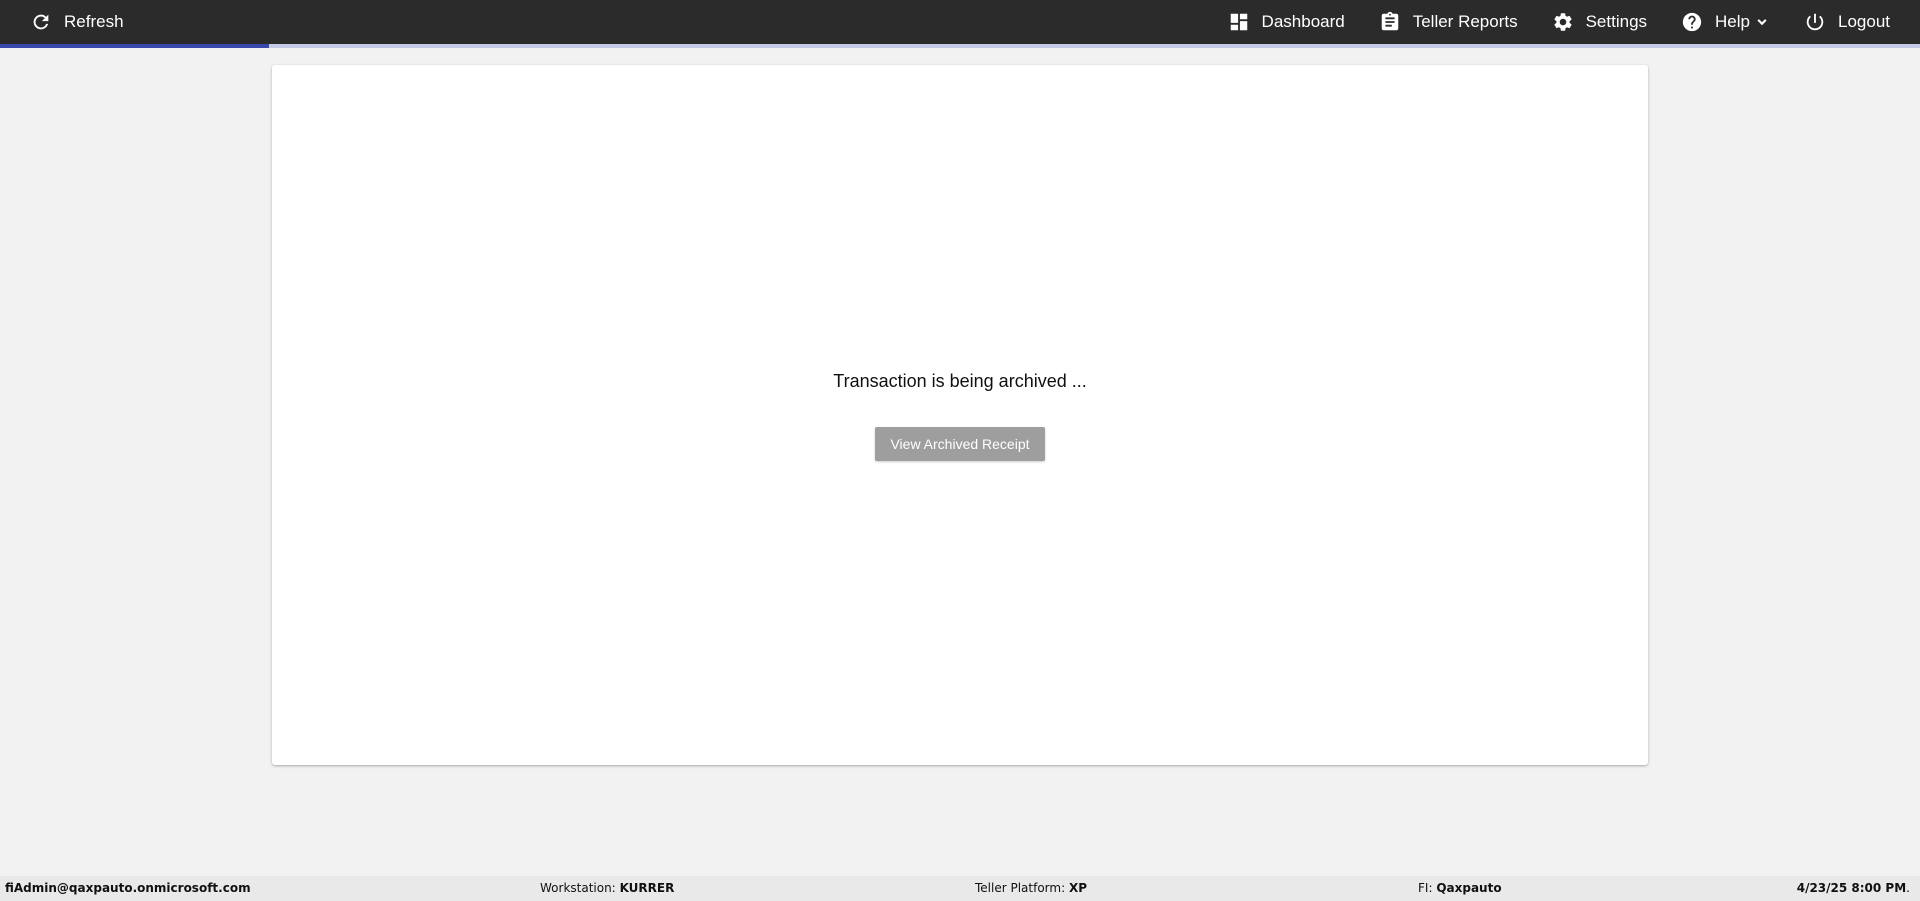 The width and height of the screenshot is (1920, 901). Describe the element at coordinates (128, 888) in the screenshot. I see `footer-user: fiAdmin@qaxpauto.onmicrosoft.com` at that location.